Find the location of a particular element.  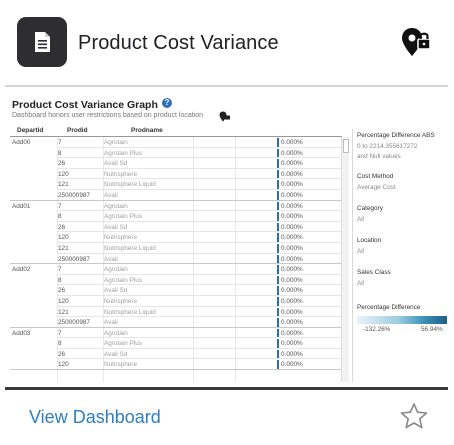

filter-value-pct-abs: 0 to 2214.355617272 is located at coordinates (387, 146).